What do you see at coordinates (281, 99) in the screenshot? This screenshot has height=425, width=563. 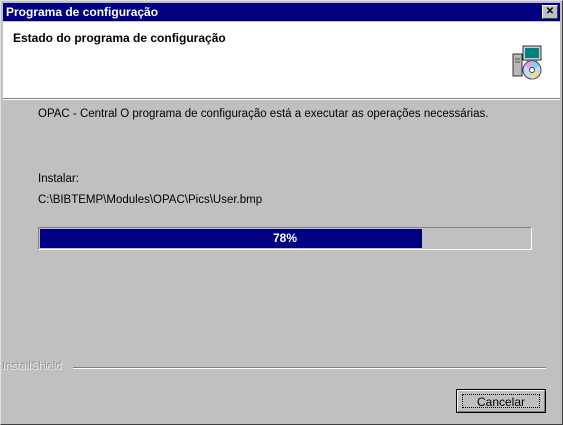 I see `header-divider-highlight` at bounding box center [281, 99].